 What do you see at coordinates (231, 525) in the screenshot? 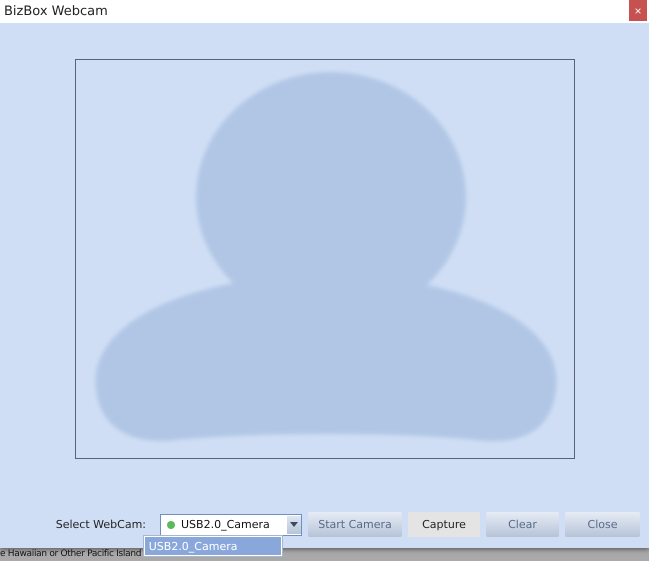
I see `webcam-dropdown: USB2.0_Camera` at bounding box center [231, 525].